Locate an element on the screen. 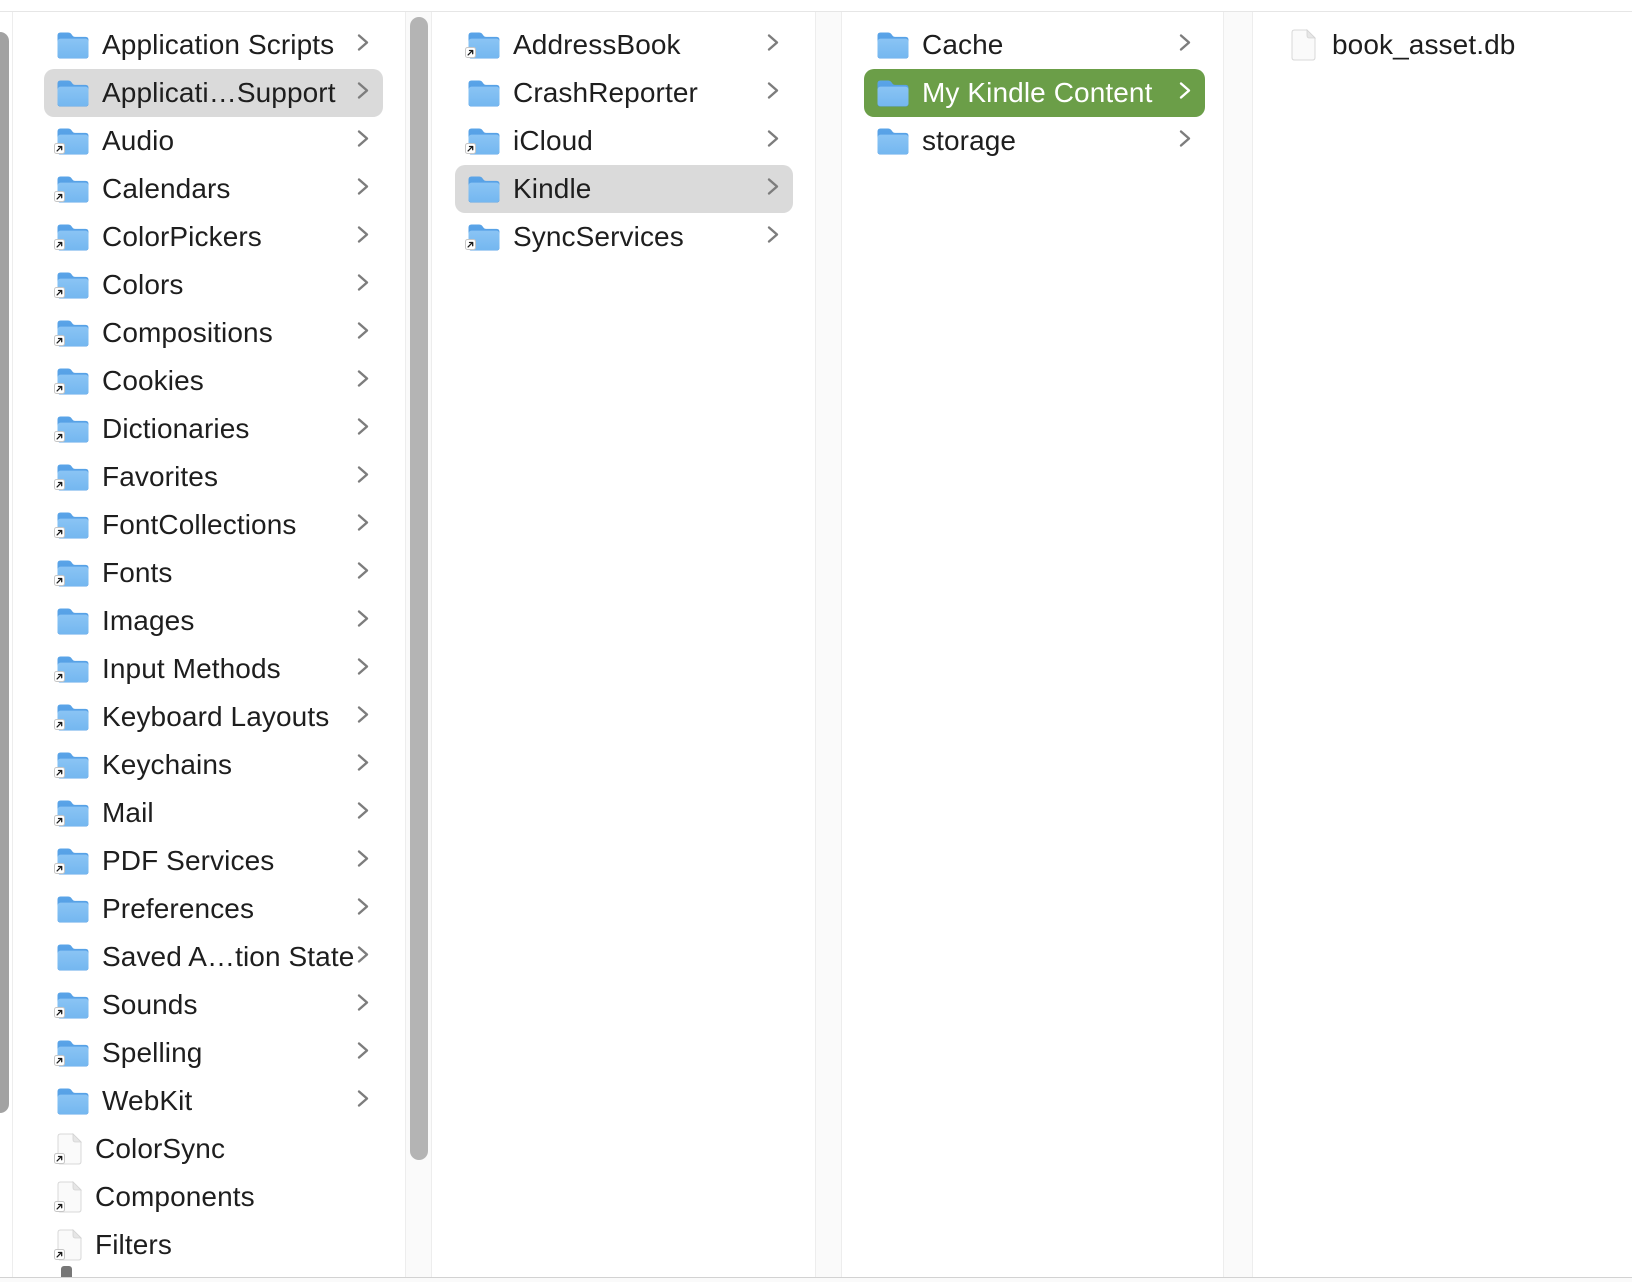  pane-top-border is located at coordinates (816, 11).